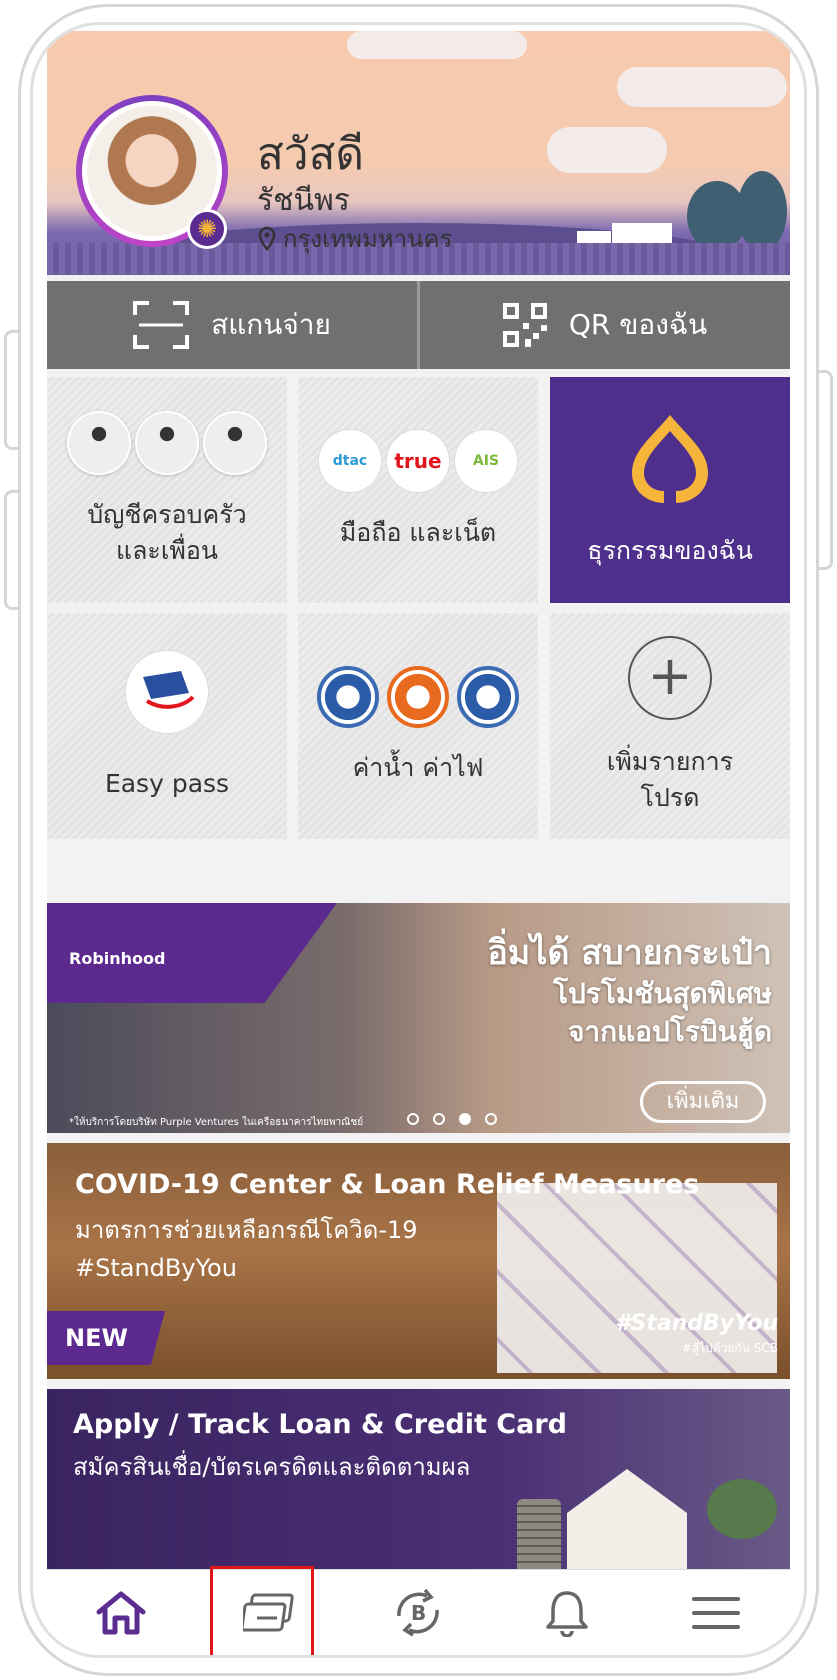  I want to click on banner-title: Apply / Track Loan & Credit Card, so click(320, 1424).